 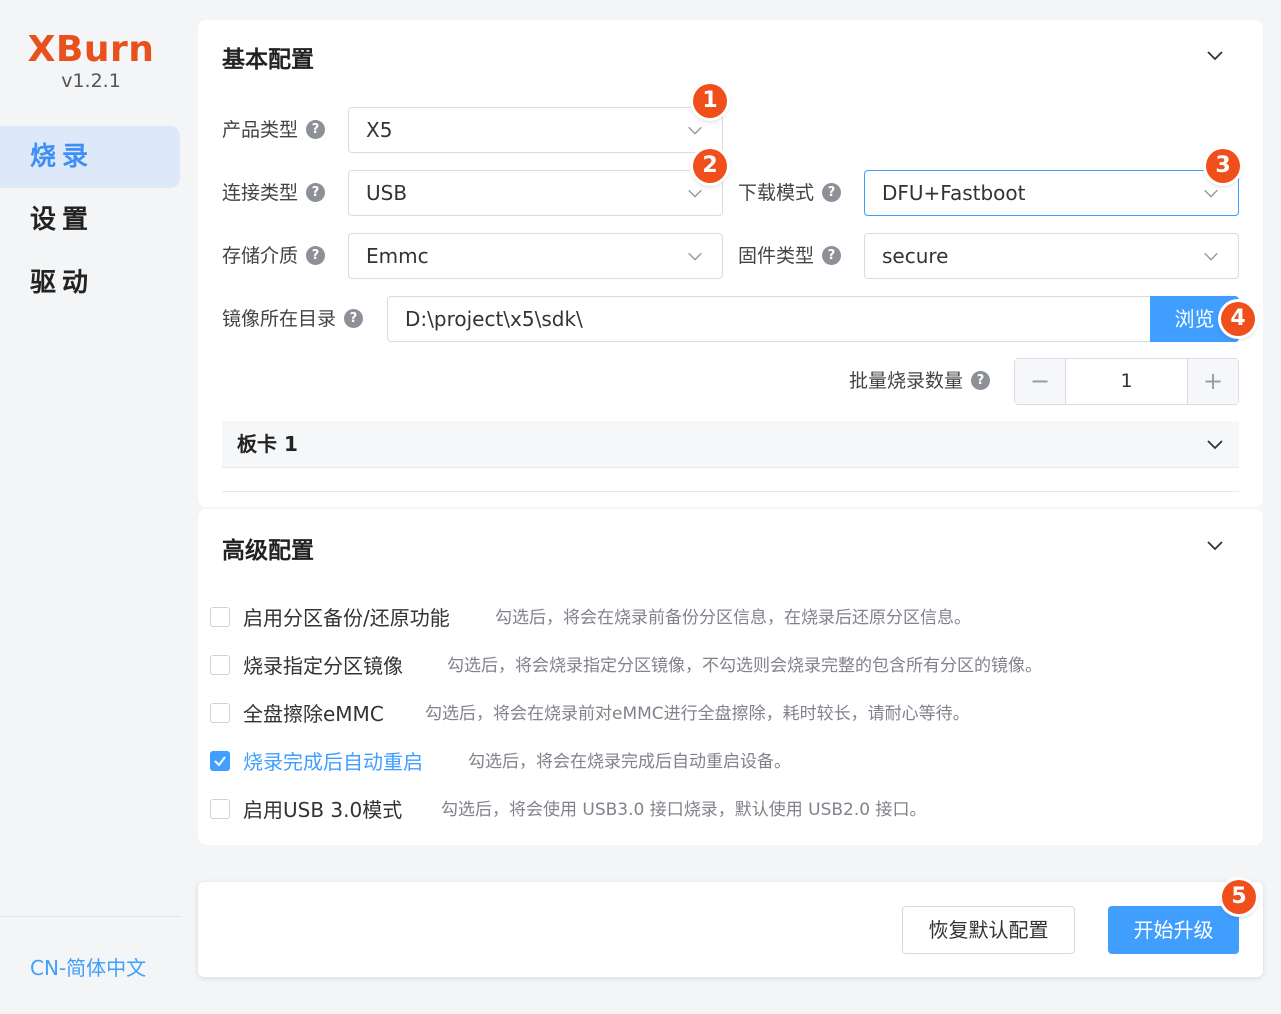 What do you see at coordinates (535, 256) in the screenshot?
I see `storage-select: Emmc` at bounding box center [535, 256].